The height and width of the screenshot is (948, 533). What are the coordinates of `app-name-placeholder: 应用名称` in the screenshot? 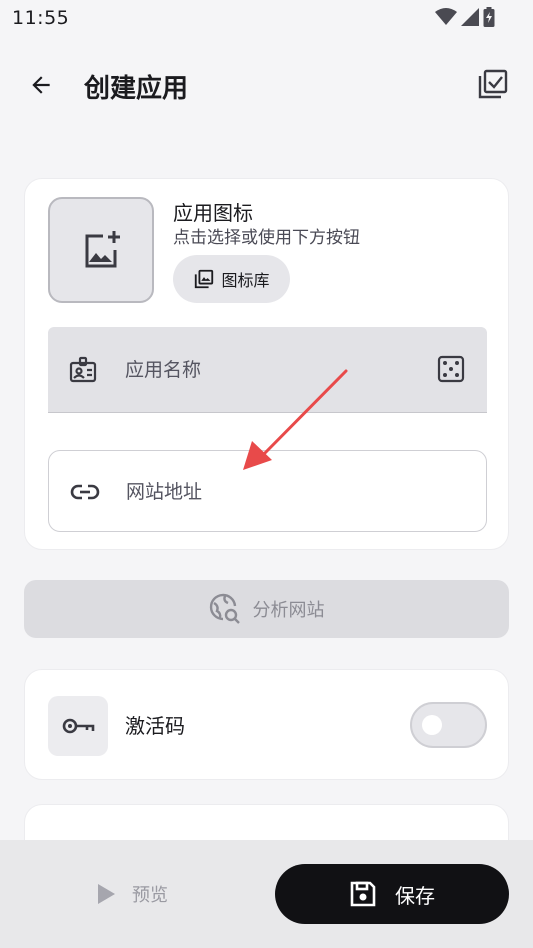 It's located at (163, 370).